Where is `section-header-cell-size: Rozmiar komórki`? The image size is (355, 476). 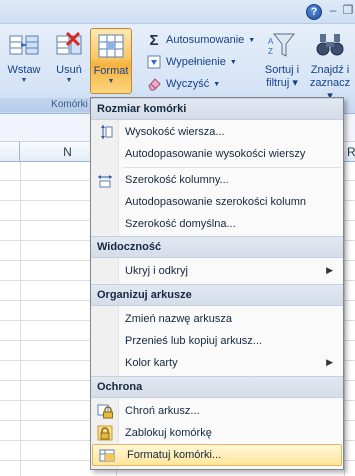
section-header-cell-size: Rozmiar komórki is located at coordinates (217, 109).